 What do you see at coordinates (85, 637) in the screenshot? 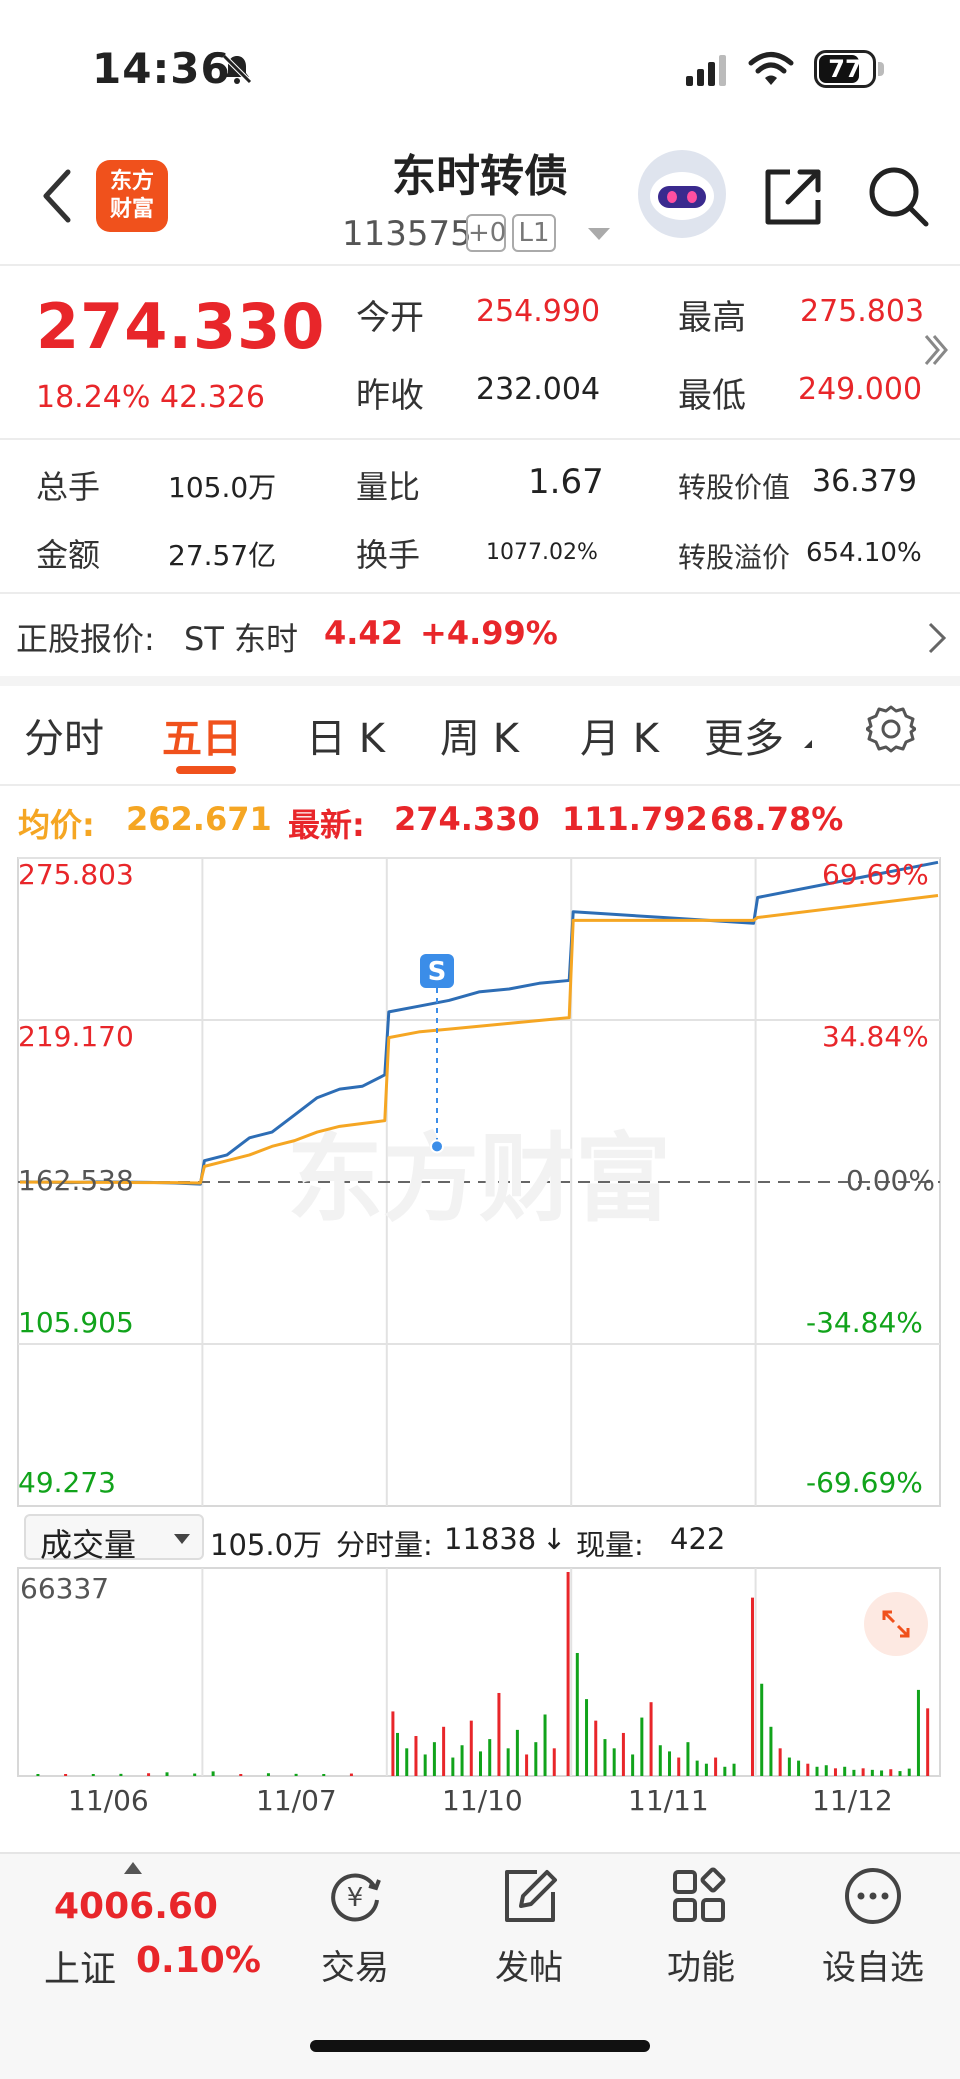
I see `underlying-label: 正股报价:` at bounding box center [85, 637].